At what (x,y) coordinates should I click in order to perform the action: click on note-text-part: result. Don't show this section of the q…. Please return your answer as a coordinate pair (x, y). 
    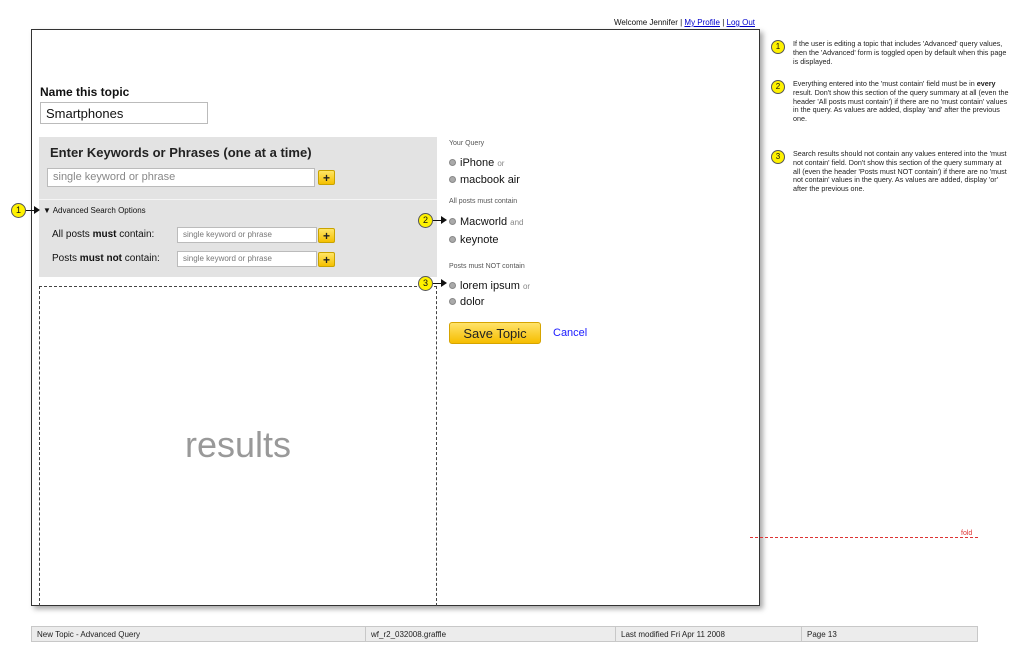
    Looking at the image, I should click on (901, 105).